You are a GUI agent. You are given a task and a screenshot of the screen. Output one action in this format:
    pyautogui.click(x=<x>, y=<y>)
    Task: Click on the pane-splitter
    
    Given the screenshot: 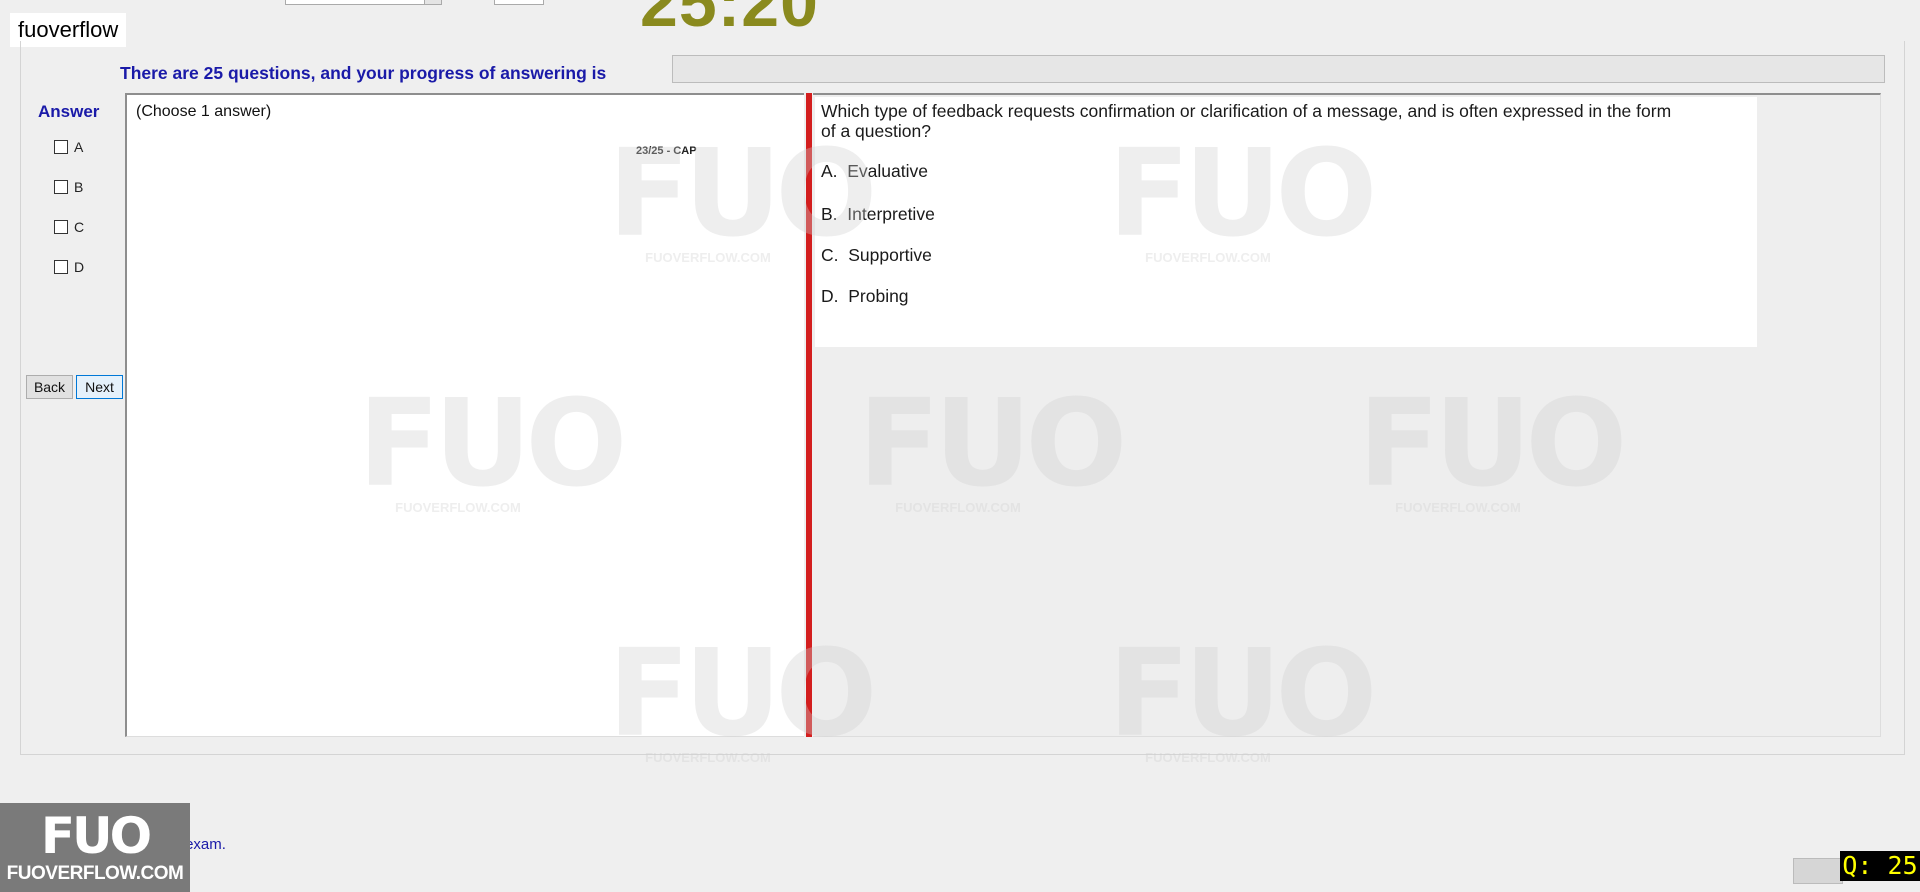 What is the action you would take?
    pyautogui.click(x=809, y=415)
    